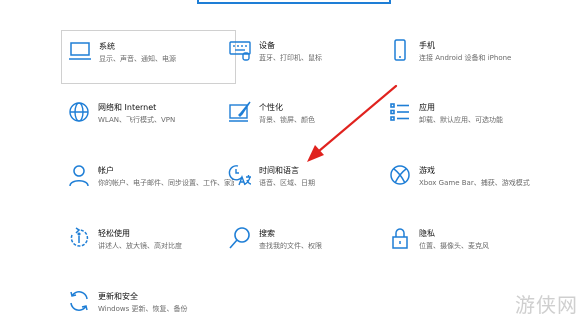  I want to click on tile-subtitle: Windows 更新、恢复、备份, so click(143, 309).